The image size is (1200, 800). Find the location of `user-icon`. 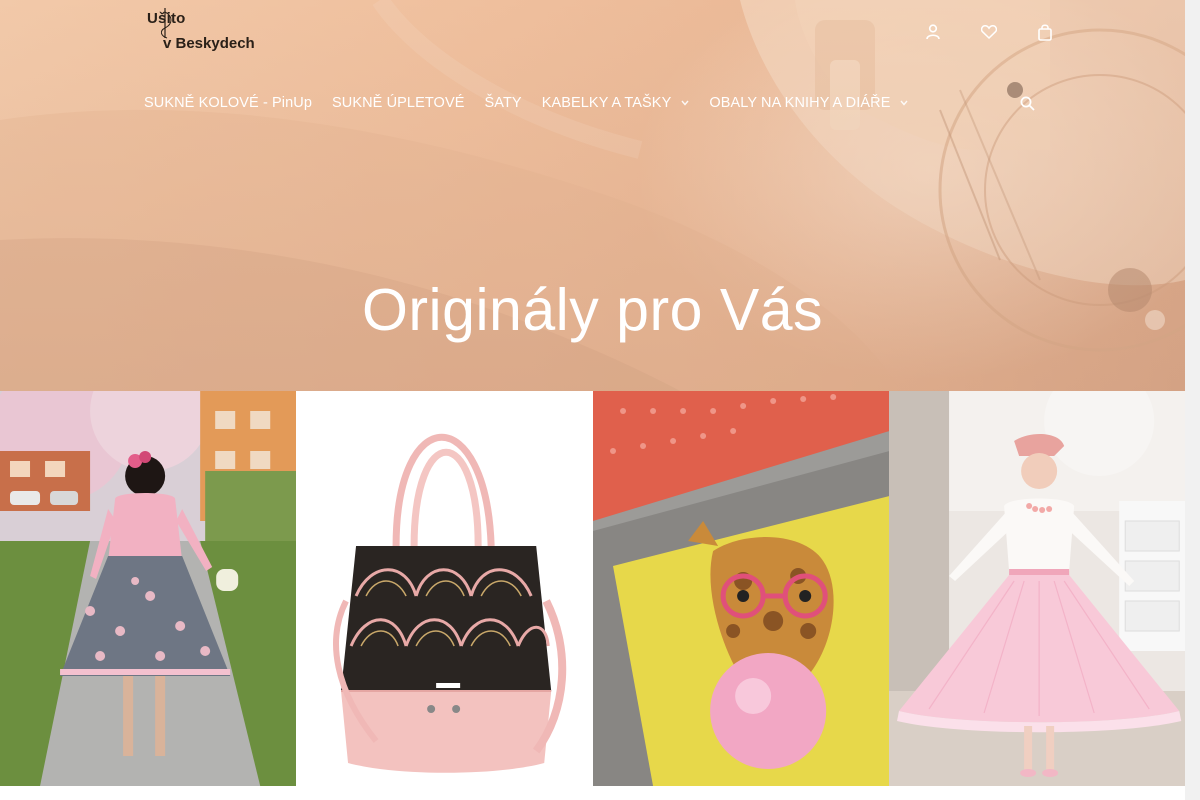

user-icon is located at coordinates (933, 32).